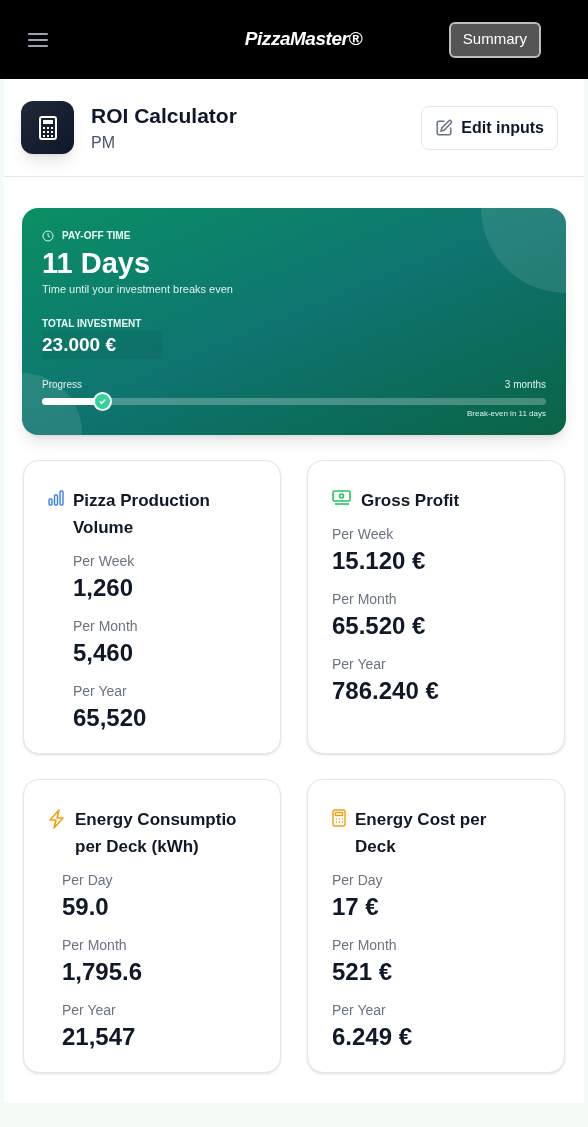 The width and height of the screenshot is (588, 1127). What do you see at coordinates (379, 626) in the screenshot?
I see `stat-value: 65.520 €` at bounding box center [379, 626].